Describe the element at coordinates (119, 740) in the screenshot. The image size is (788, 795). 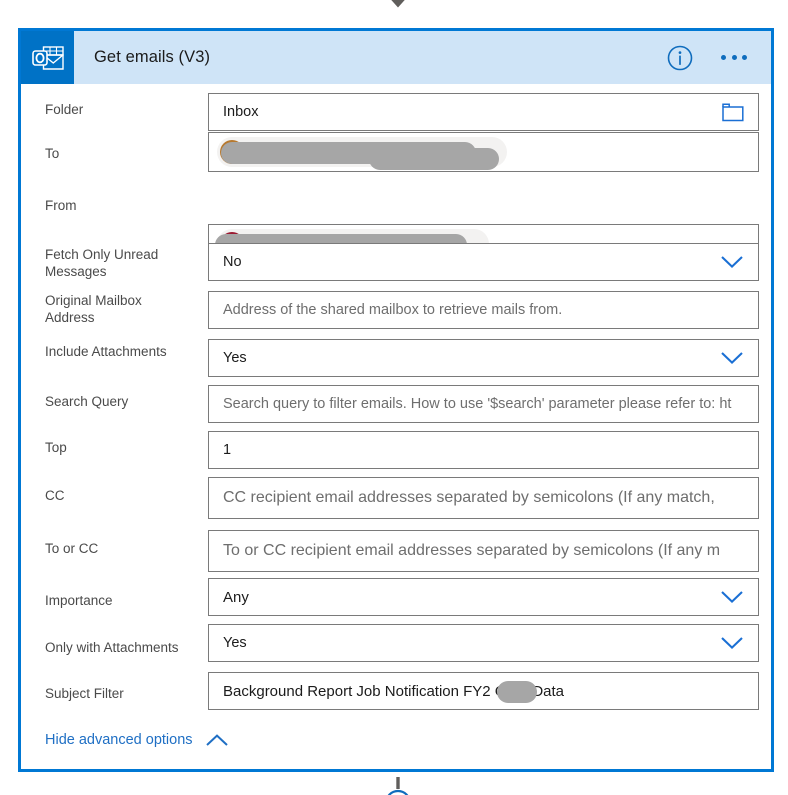
I see `toggle-advanced-options-label: Hide advanced options` at that location.